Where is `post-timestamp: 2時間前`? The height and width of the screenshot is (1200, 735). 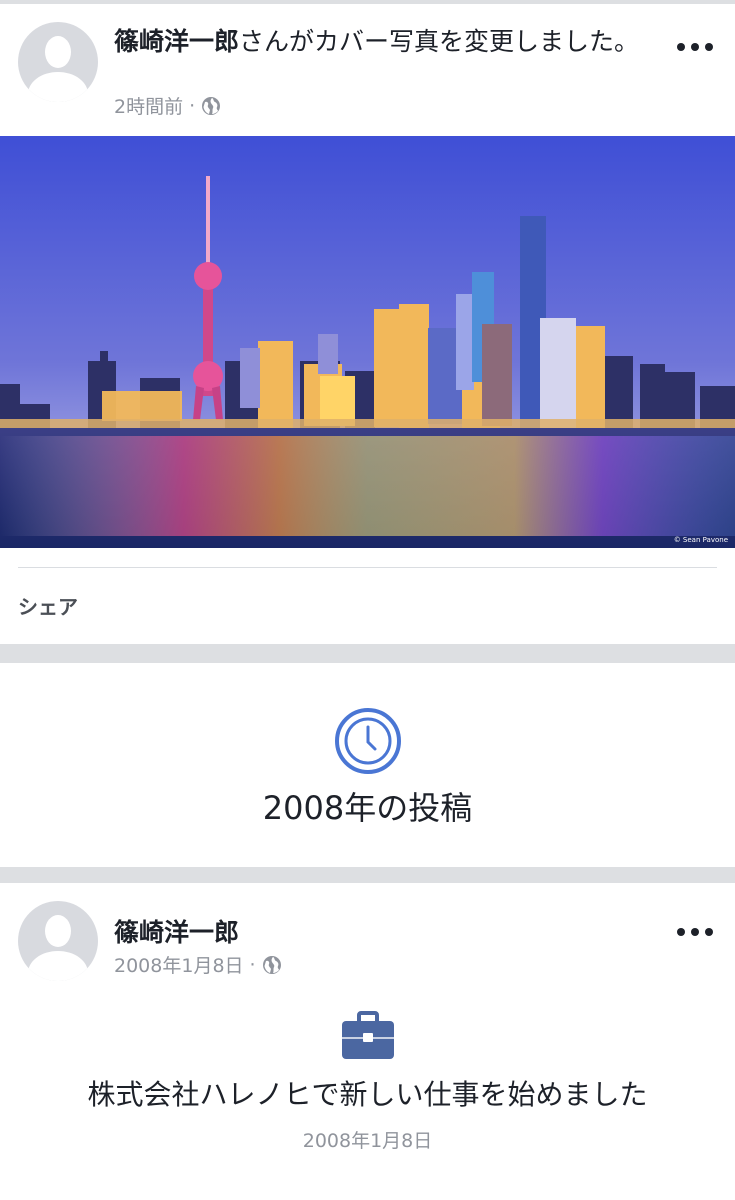 post-timestamp: 2時間前 is located at coordinates (148, 105).